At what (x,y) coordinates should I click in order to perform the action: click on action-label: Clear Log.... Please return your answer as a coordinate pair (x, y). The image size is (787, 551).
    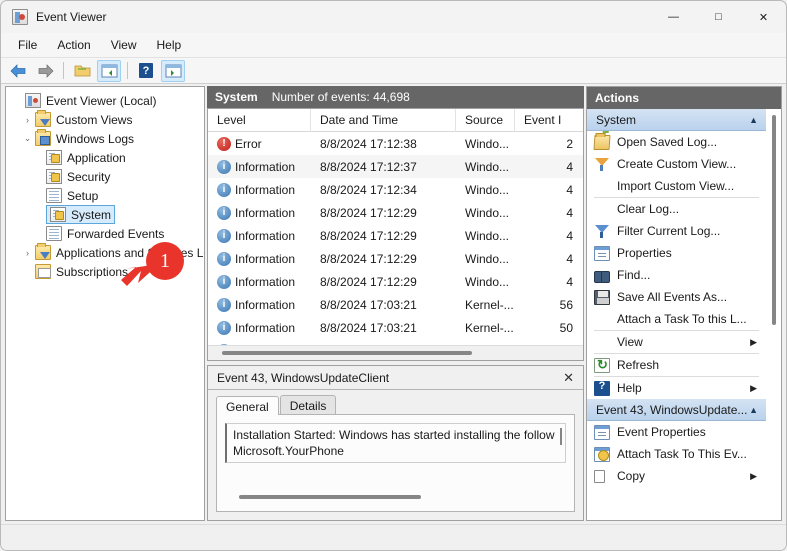
    Looking at the image, I should click on (648, 209).